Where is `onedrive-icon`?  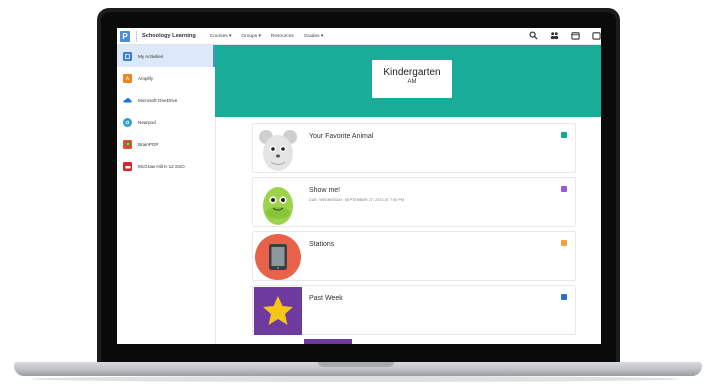
onedrive-icon is located at coordinates (127, 100).